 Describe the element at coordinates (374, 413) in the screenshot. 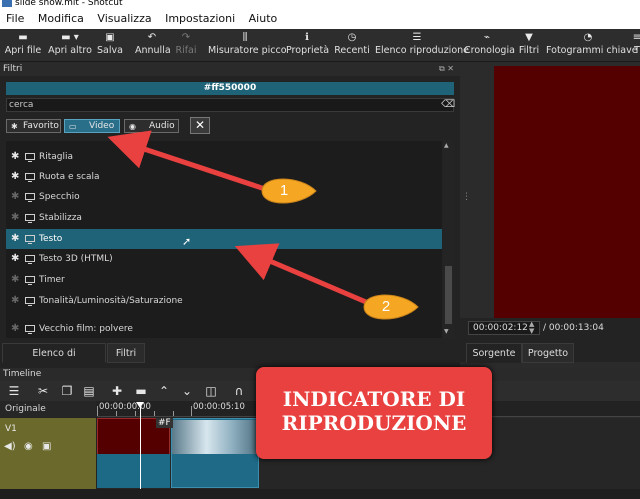

I see `annotation-callout: INDICATORE DI RIPRODUZIONE` at that location.